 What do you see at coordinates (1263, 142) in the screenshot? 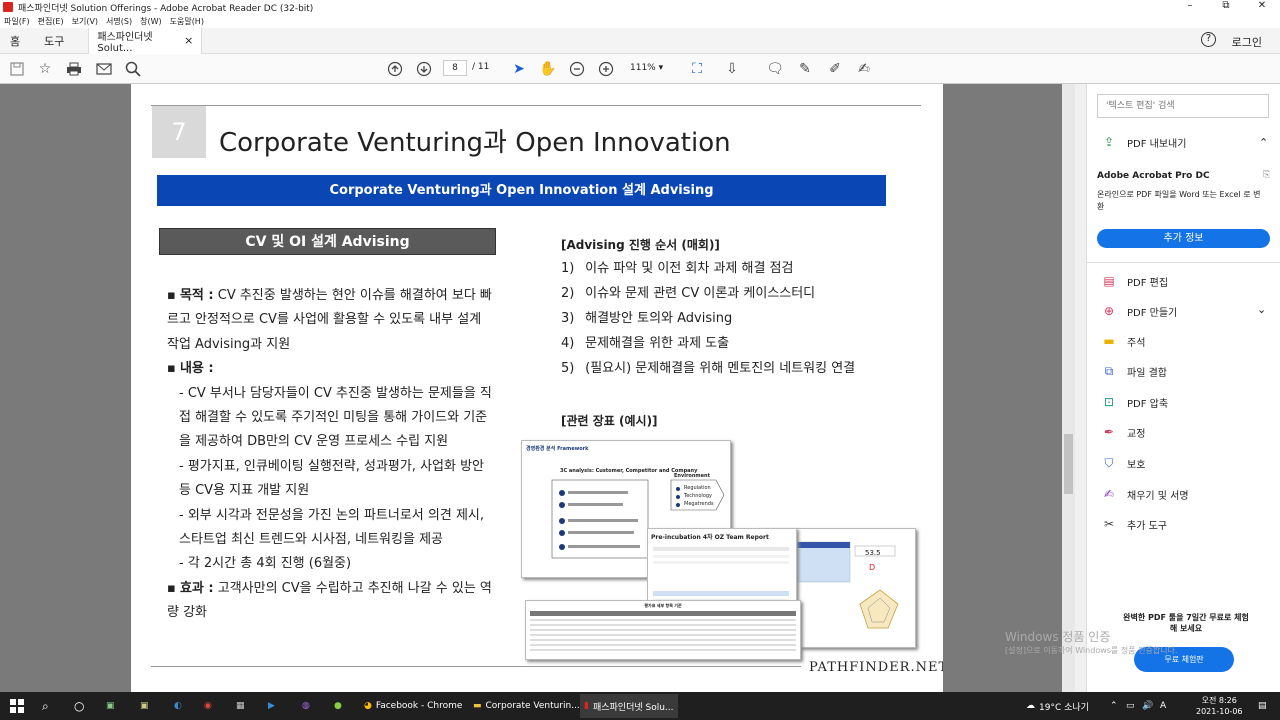
I see `chevron-up-icon: ⌃` at bounding box center [1263, 142].